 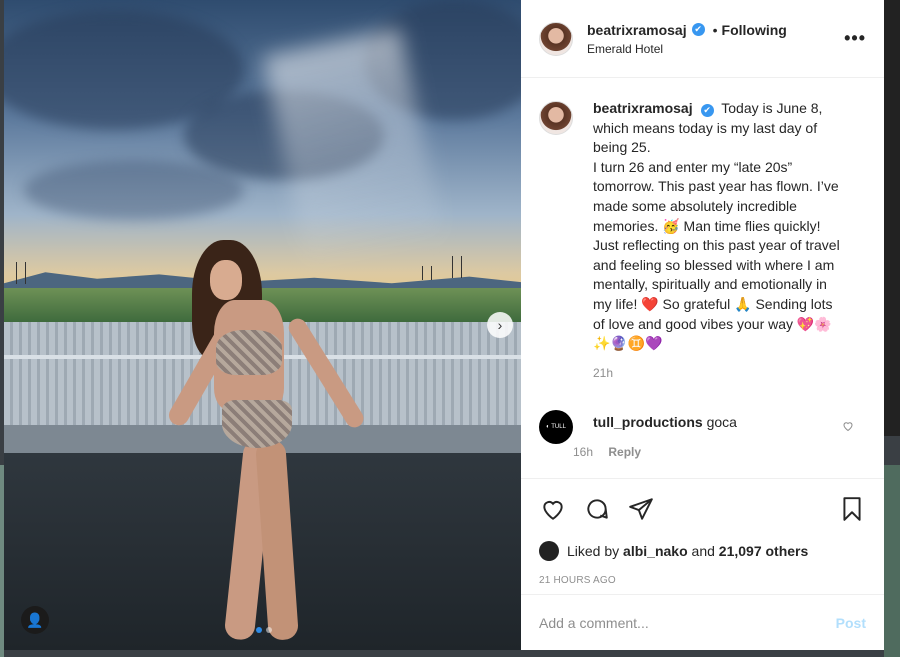 I want to click on caption-username: beatrixramosaj, so click(x=643, y=108).